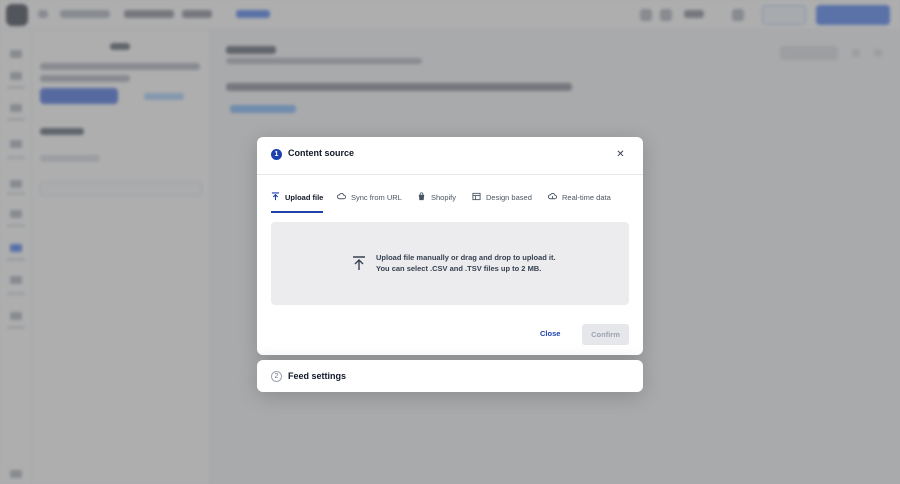  Describe the element at coordinates (605, 334) in the screenshot. I see `confirm-button: Confirm` at that location.